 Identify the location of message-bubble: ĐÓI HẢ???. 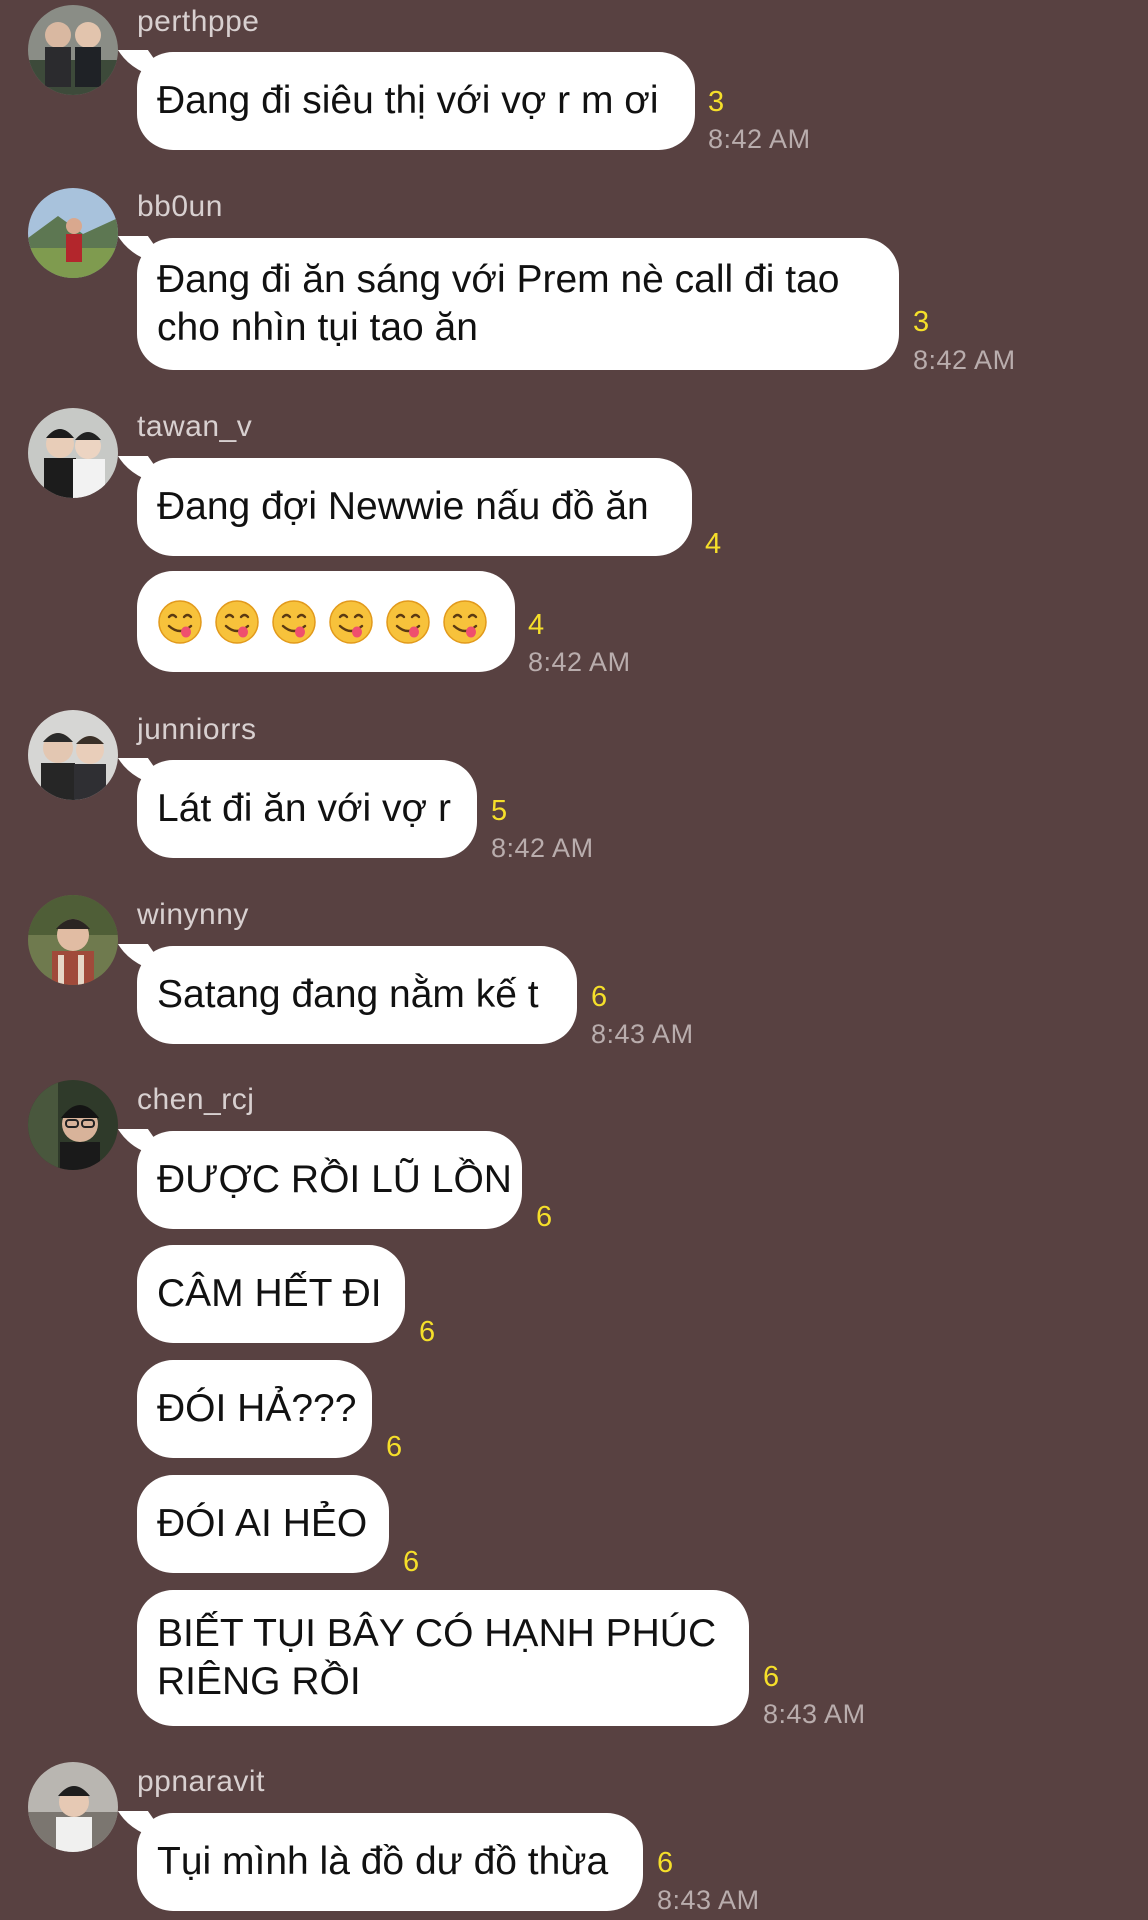
(254, 1409).